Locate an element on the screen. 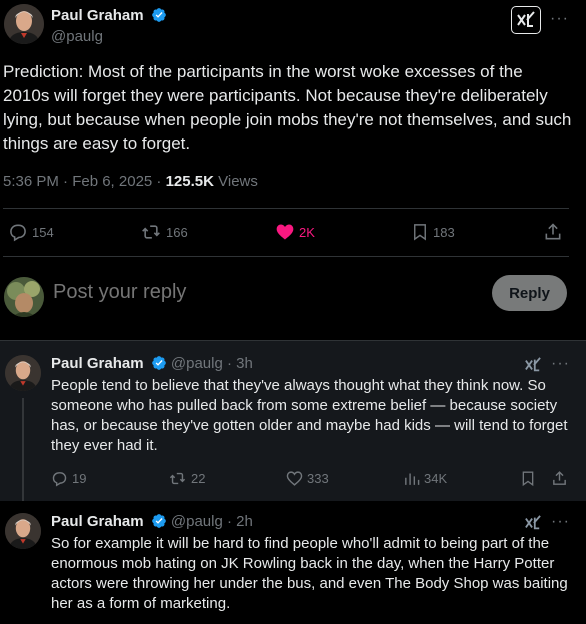 The image size is (586, 624). views-count: 125.5K is located at coordinates (189, 181).